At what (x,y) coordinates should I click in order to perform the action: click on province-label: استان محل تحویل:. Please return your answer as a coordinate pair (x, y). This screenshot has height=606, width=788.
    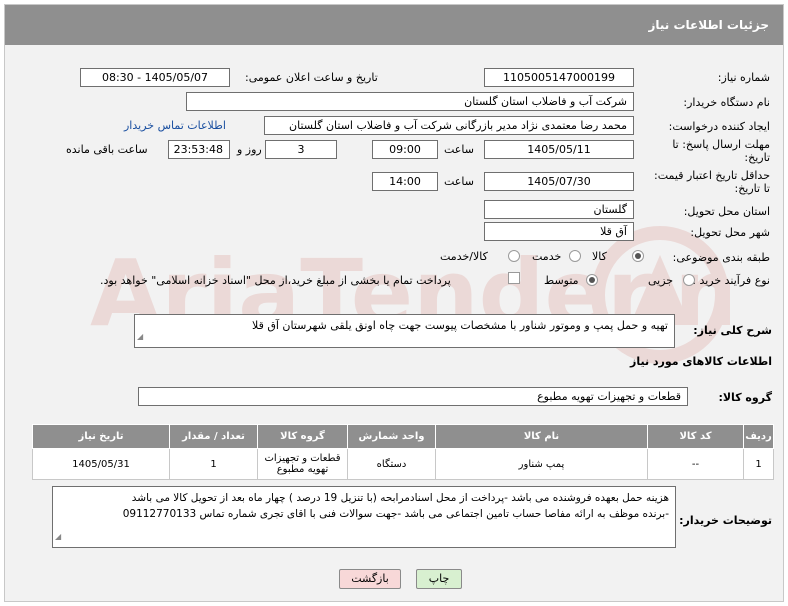
    Looking at the image, I should click on (726, 211).